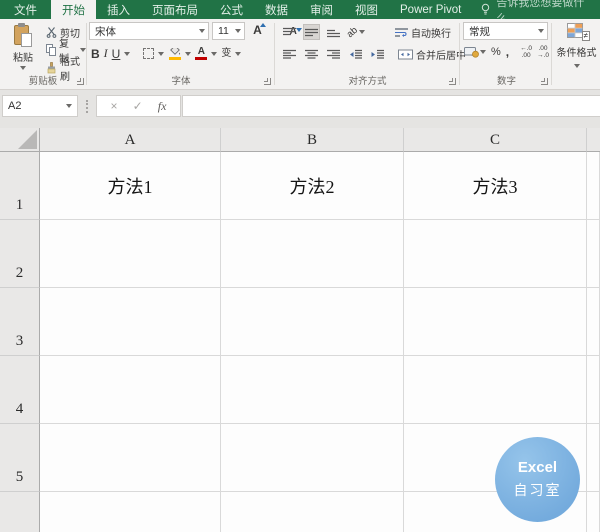 This screenshot has height=532, width=600. What do you see at coordinates (537, 467) in the screenshot?
I see `watermark-line1: Excel` at bounding box center [537, 467].